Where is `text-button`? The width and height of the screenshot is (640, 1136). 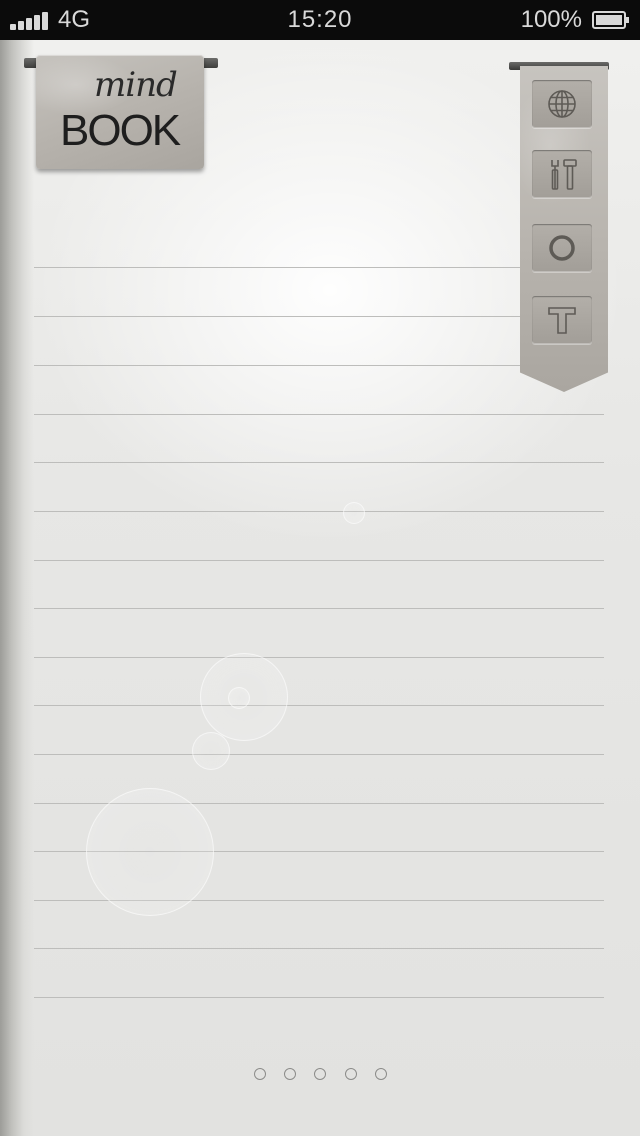 text-button is located at coordinates (562, 320).